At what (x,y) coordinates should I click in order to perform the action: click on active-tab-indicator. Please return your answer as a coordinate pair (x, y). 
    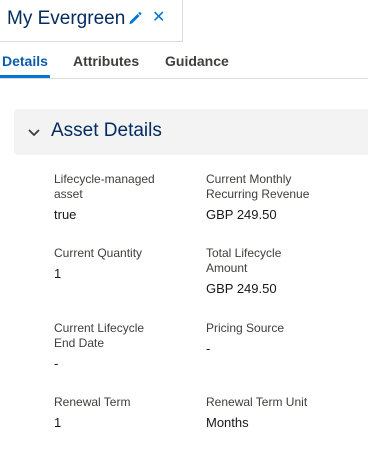
    Looking at the image, I should click on (25, 76).